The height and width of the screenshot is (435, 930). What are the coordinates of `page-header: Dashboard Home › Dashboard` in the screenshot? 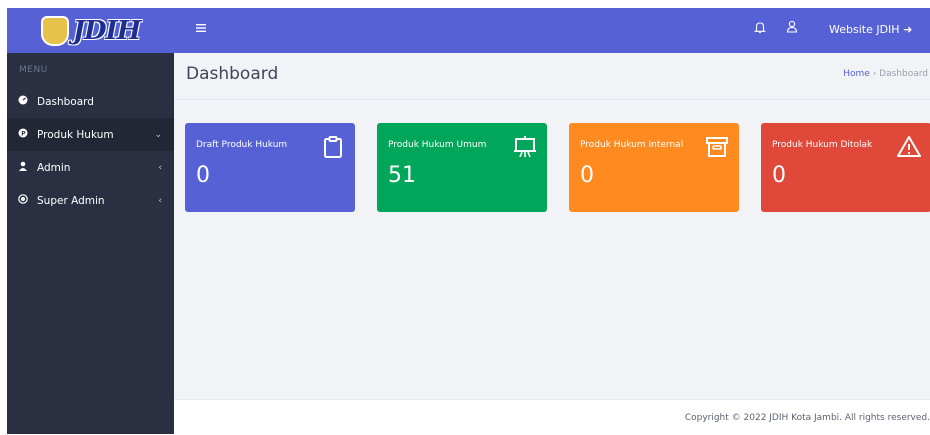 It's located at (552, 76).